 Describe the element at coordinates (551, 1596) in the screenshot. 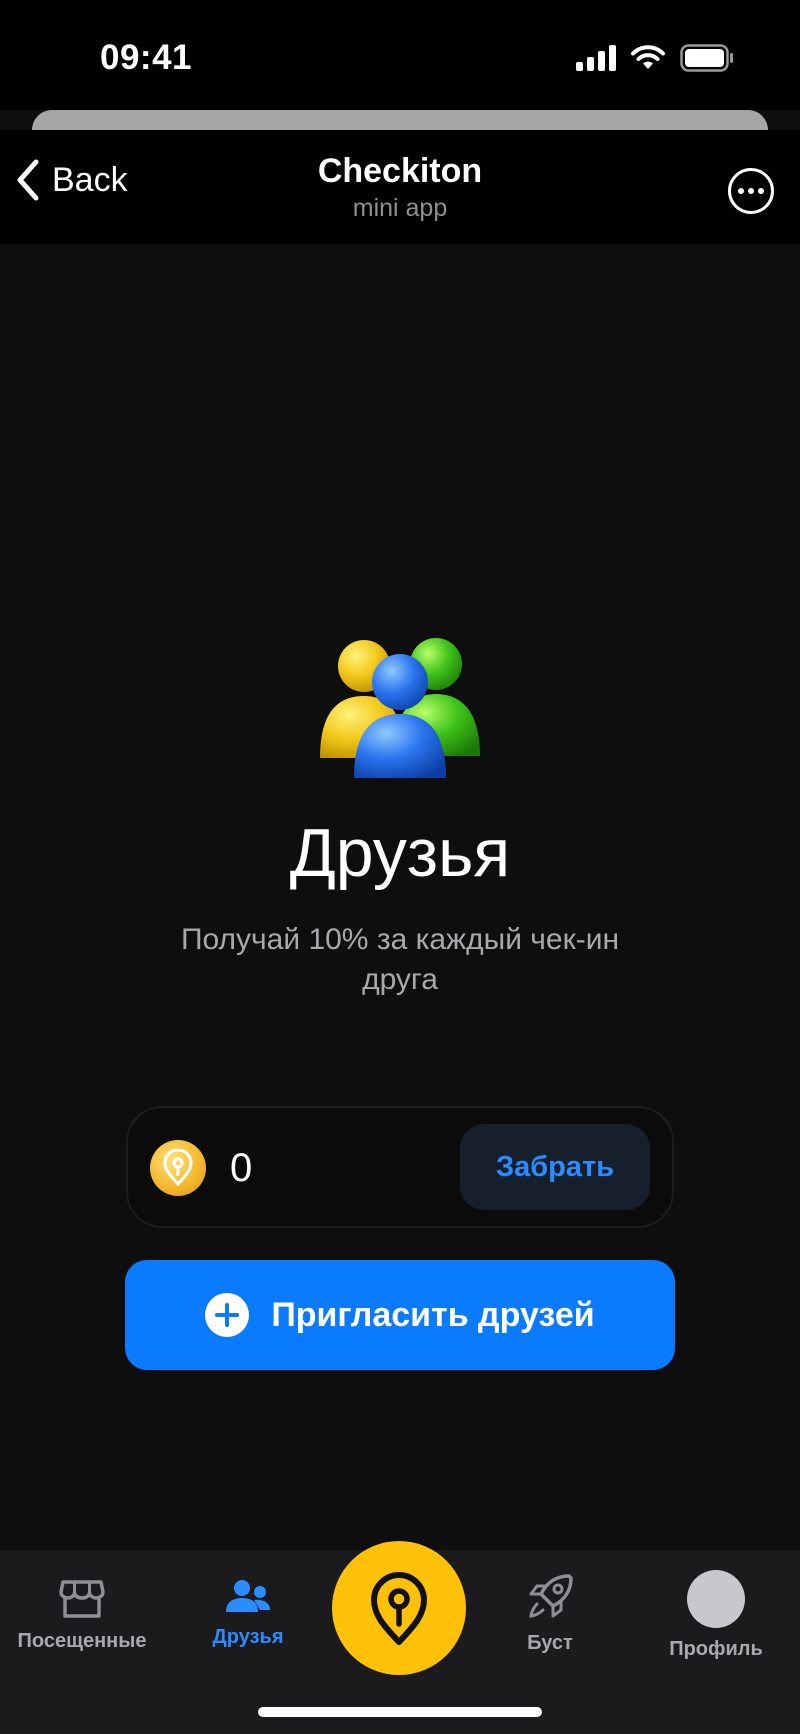

I see `rocket-icon` at that location.